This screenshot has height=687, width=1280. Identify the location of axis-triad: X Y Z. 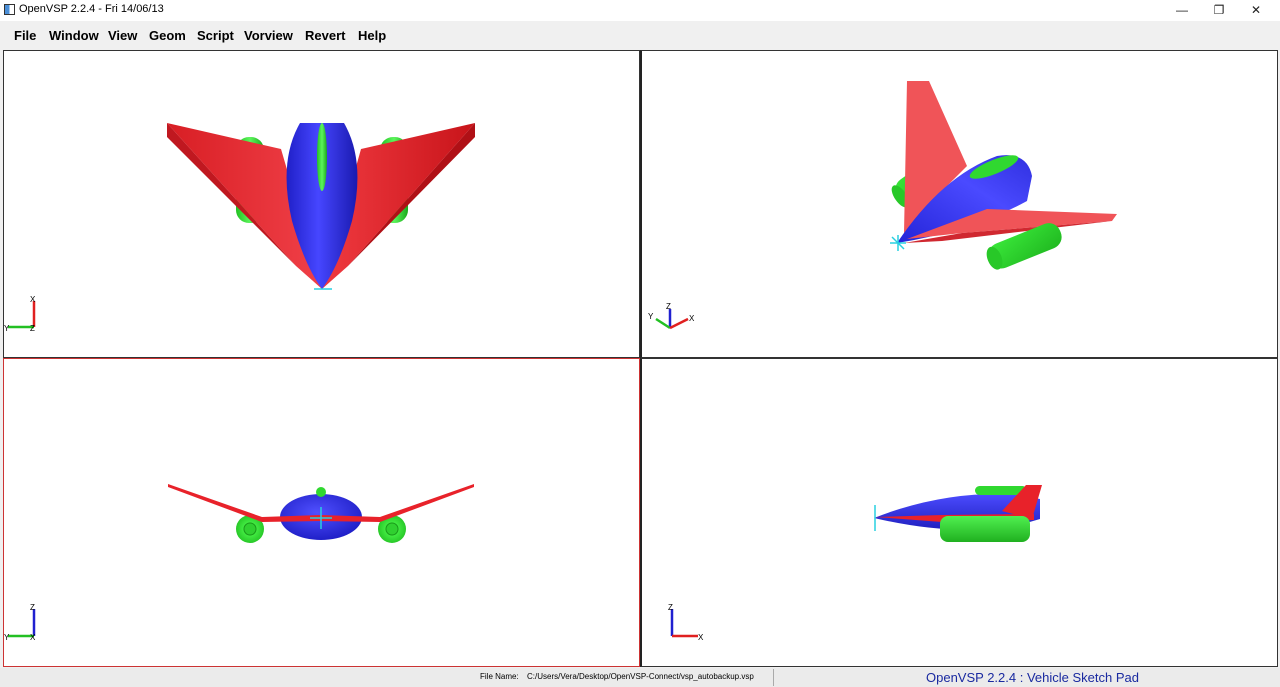
(20, 314).